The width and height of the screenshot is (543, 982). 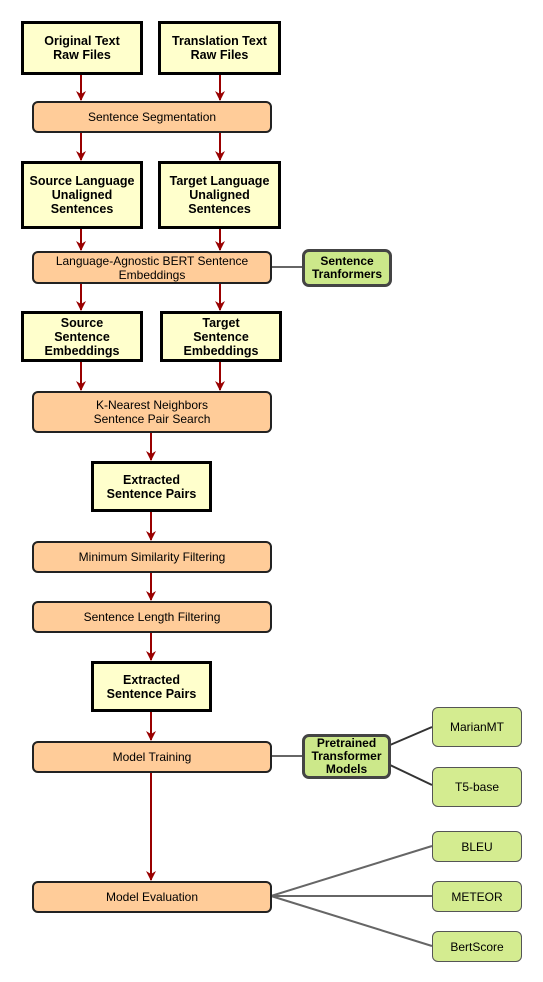 I want to click on target-unaligned-node: Target Language Unaligned Sentences, so click(x=219, y=195).